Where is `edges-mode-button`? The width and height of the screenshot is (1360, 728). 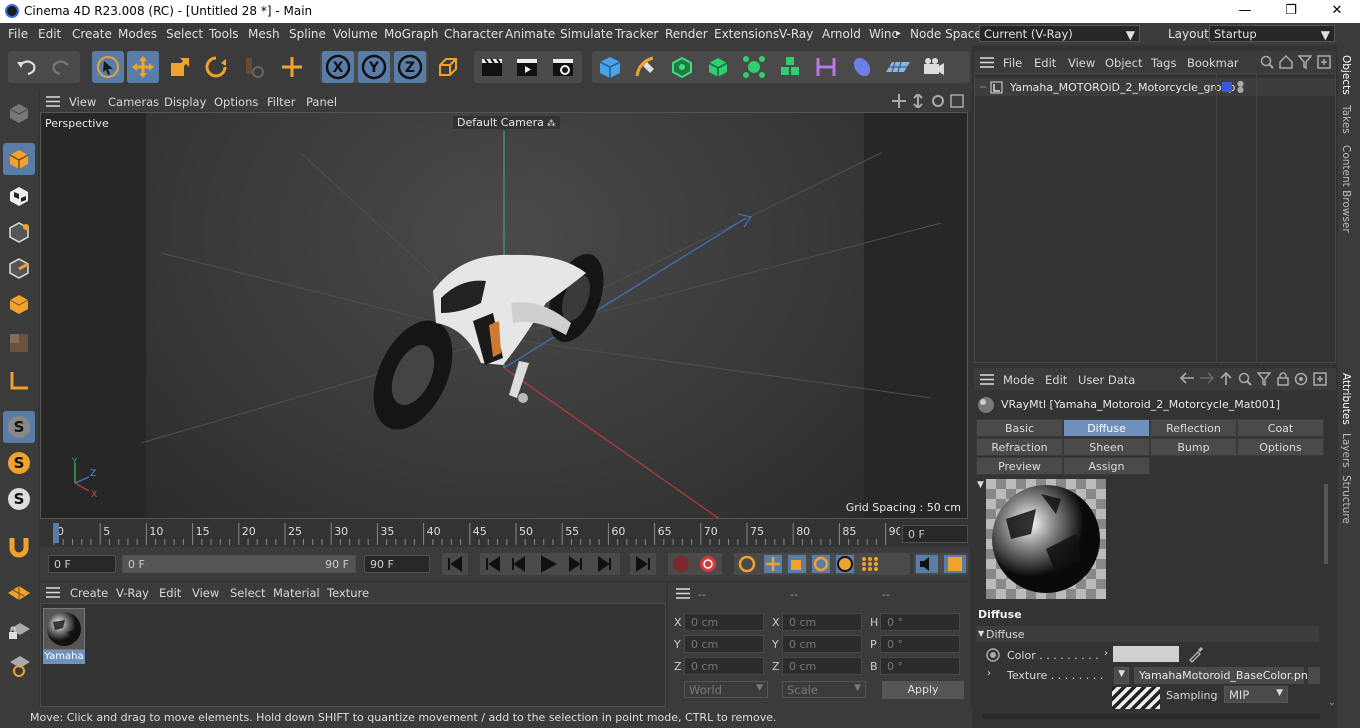
edges-mode-button is located at coordinates (19, 268).